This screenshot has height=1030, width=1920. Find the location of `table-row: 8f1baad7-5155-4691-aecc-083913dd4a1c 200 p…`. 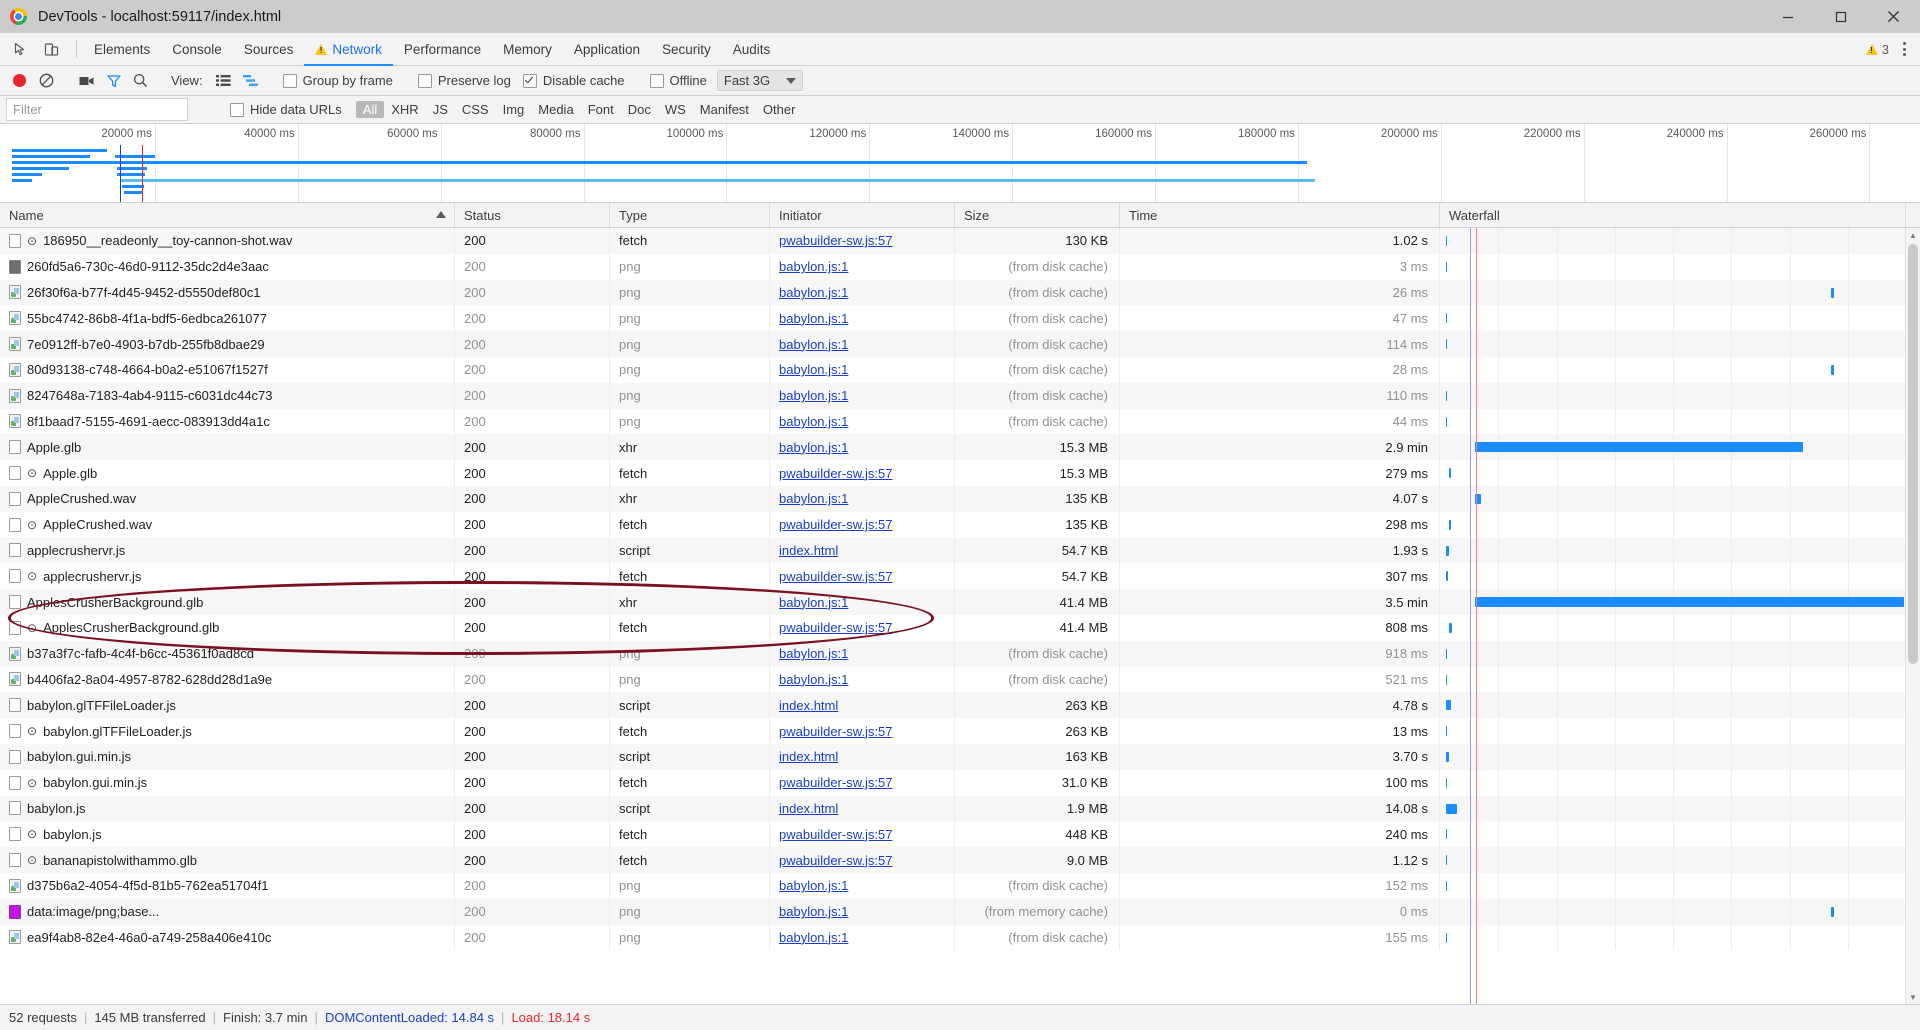

table-row: 8f1baad7-5155-4691-aecc-083913dd4a1c 200 p… is located at coordinates (953, 421).